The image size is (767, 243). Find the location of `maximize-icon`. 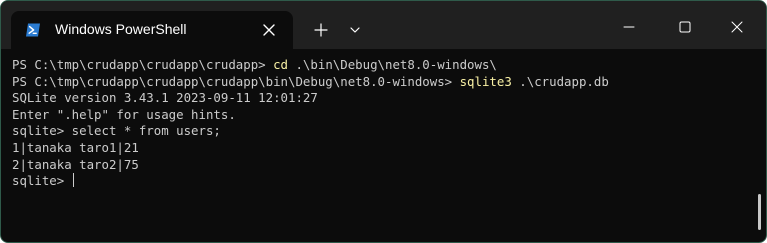

maximize-icon is located at coordinates (685, 27).